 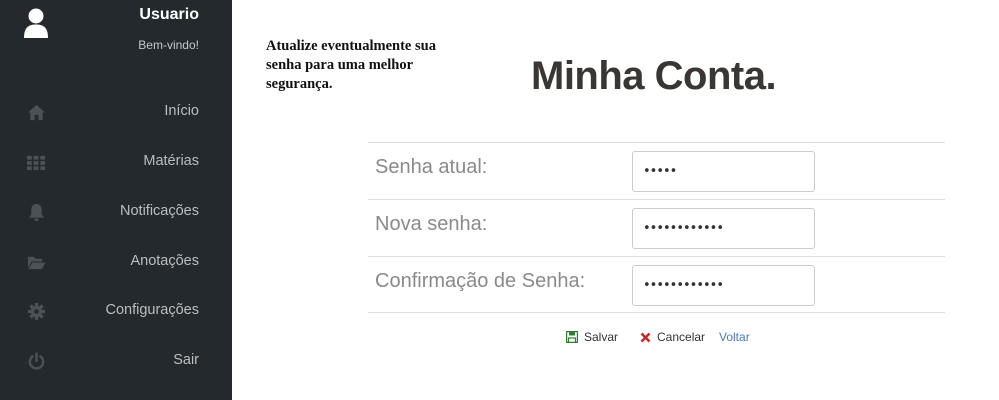 I want to click on sidebar-item-notificacoes: Notificações, so click(x=116, y=212).